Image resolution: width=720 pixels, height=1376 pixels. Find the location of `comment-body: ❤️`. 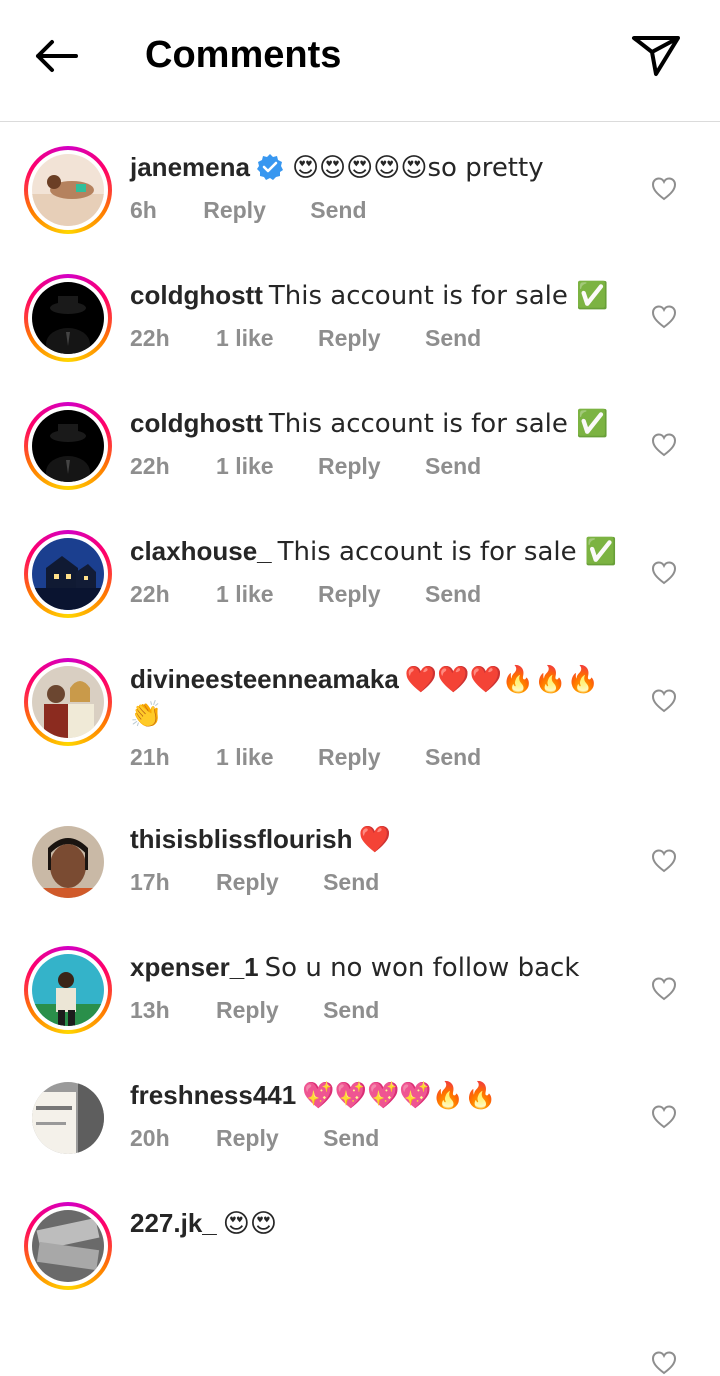

comment-body: ❤️ is located at coordinates (374, 840).